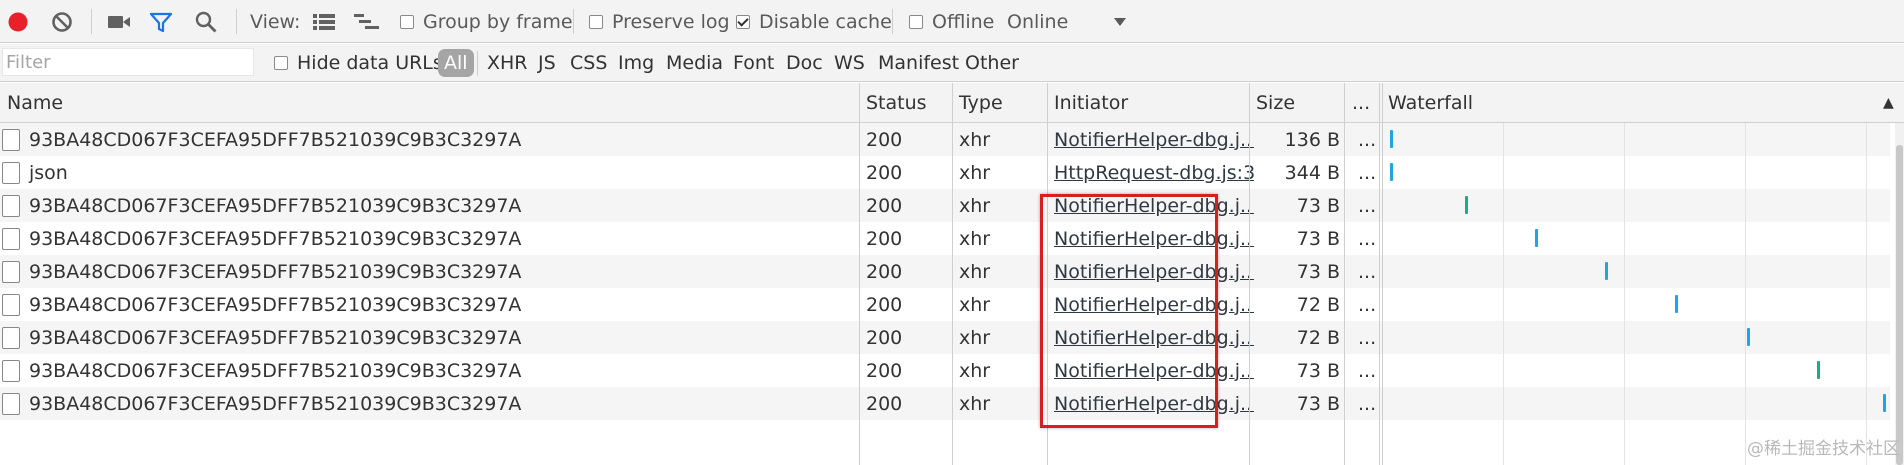 The width and height of the screenshot is (1904, 465). Describe the element at coordinates (1312, 172) in the screenshot. I see `request-size: 344 B` at that location.